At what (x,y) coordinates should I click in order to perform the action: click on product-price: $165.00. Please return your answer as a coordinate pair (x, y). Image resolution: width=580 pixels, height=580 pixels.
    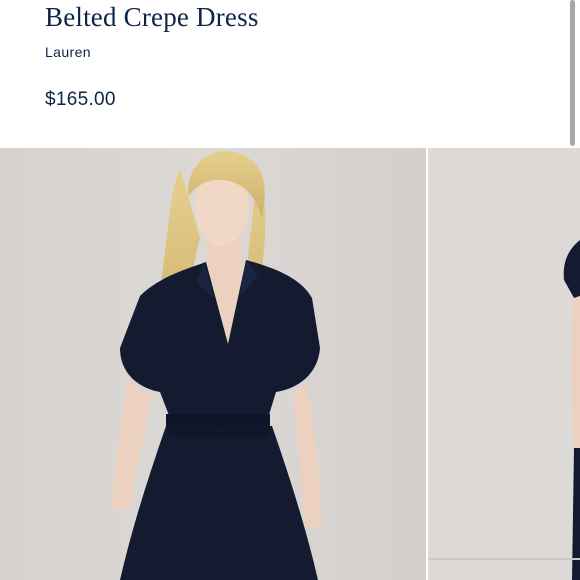
    Looking at the image, I should click on (80, 99).